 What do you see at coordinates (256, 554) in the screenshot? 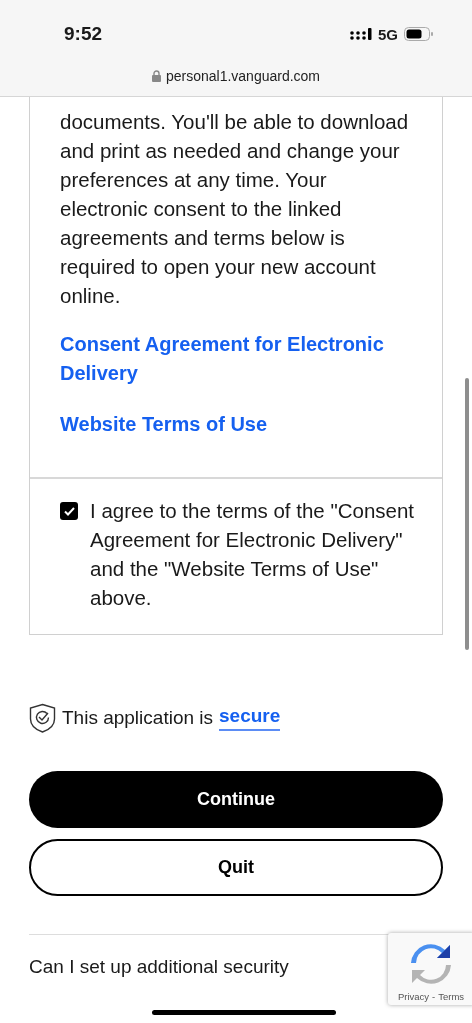
I see `agreement-label: I agree to the terms of the "Consent Agreement for Electronic Delivery" and the "Website Terms of Use" above.` at bounding box center [256, 554].